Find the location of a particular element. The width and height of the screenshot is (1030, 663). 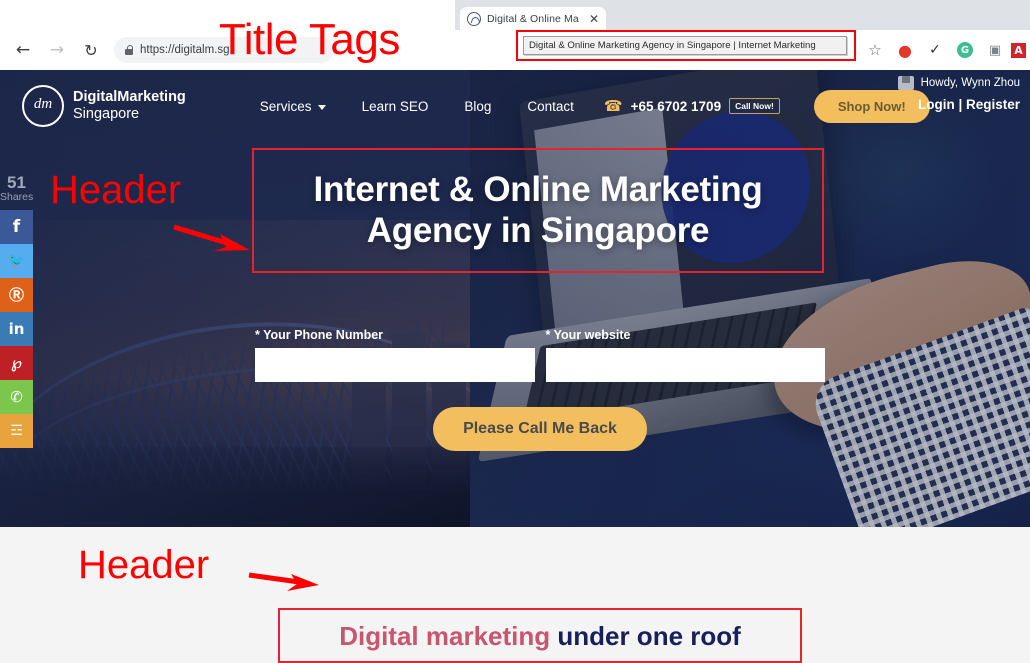

nav-item-blog: Blog is located at coordinates (477, 106).